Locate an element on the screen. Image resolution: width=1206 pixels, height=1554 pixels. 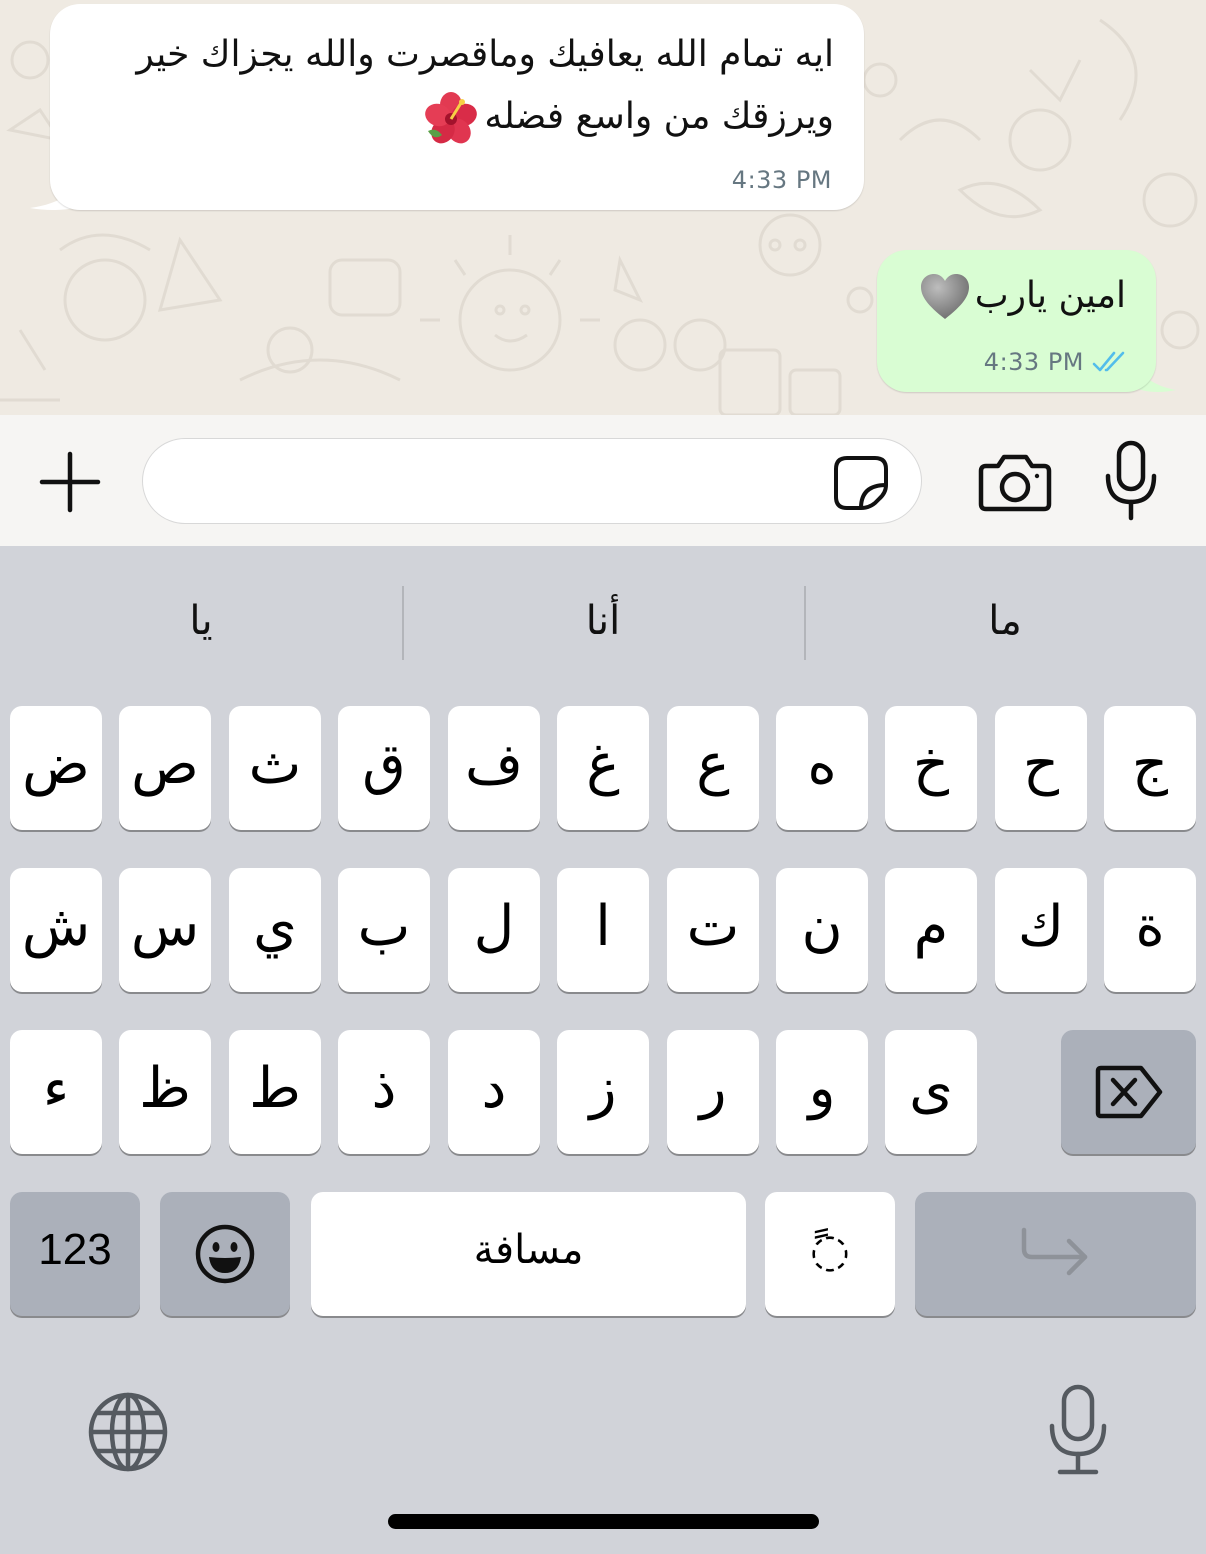
key-label: ت is located at coordinates (713, 926).